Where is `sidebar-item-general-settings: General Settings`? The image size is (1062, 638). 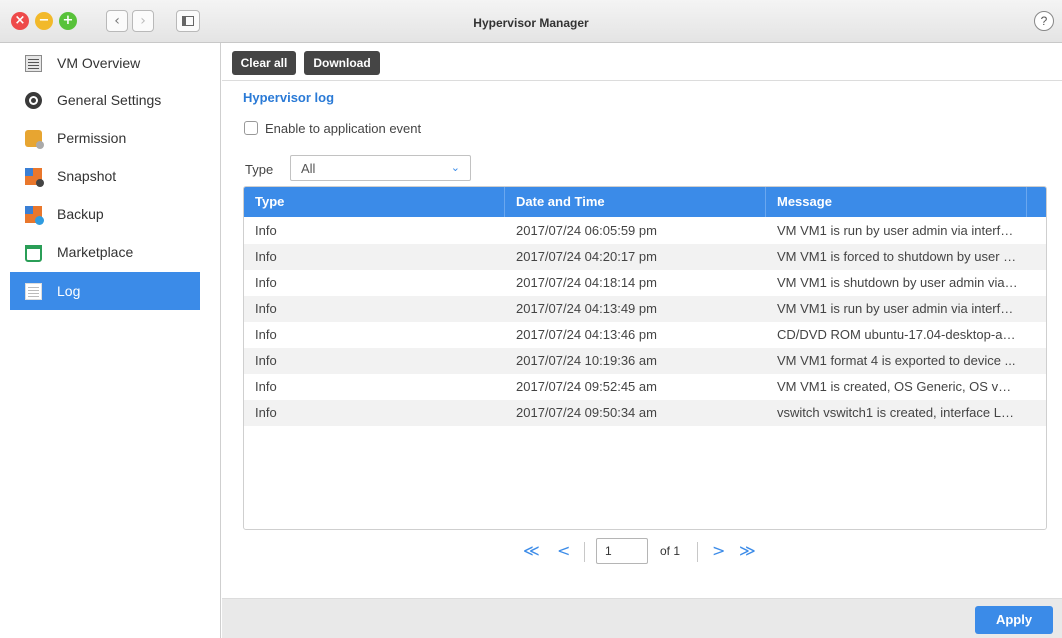
sidebar-item-general-settings: General Settings is located at coordinates (105, 100).